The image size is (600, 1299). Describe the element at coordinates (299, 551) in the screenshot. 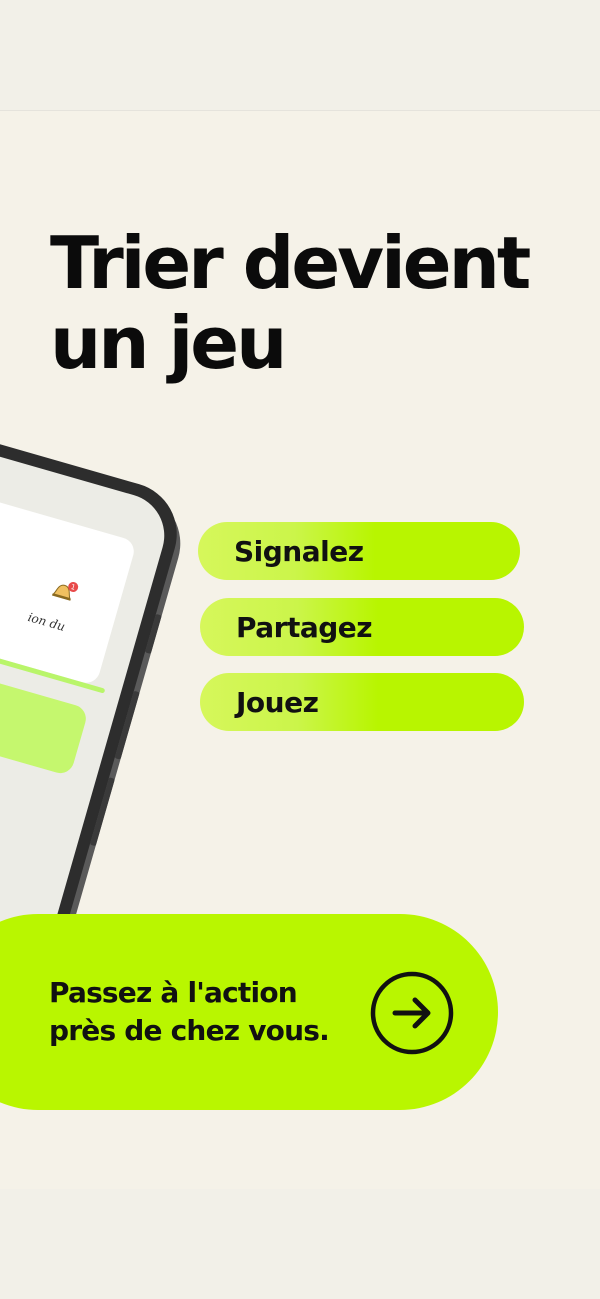

I see `pill-label: Signalez` at that location.